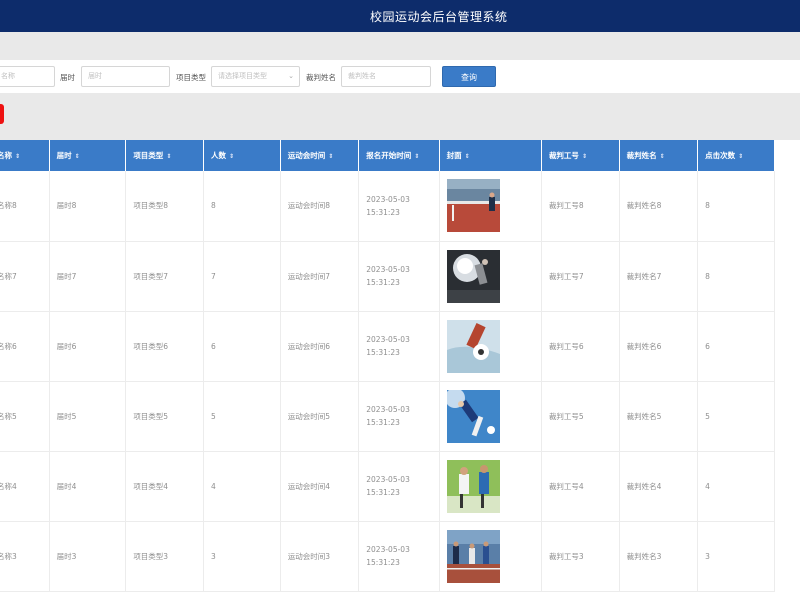 The width and height of the screenshot is (800, 600). What do you see at coordinates (291, 76) in the screenshot?
I see `chevron-down-icon: ⌄` at bounding box center [291, 76].